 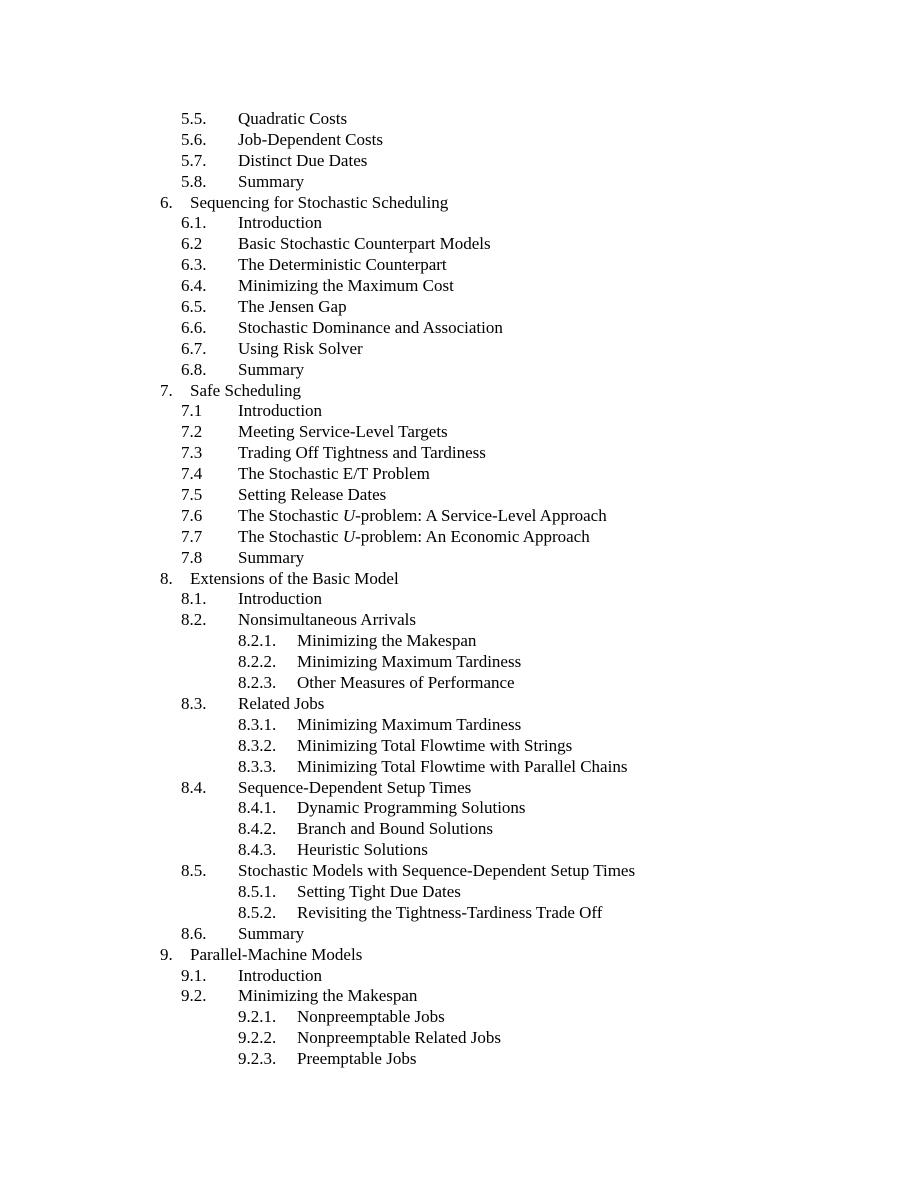 I want to click on toc-entry: 6.2 Basic Stochastic Counterpart Models, so click(x=460, y=244).